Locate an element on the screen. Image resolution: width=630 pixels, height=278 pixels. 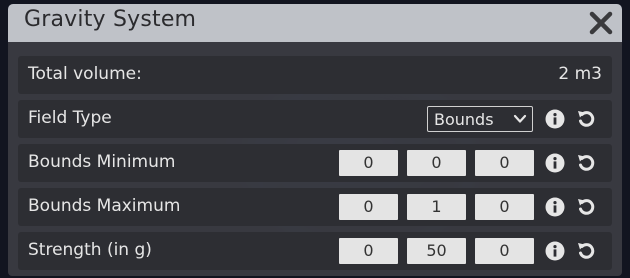
field-type-reset-button is located at coordinates (586, 119).